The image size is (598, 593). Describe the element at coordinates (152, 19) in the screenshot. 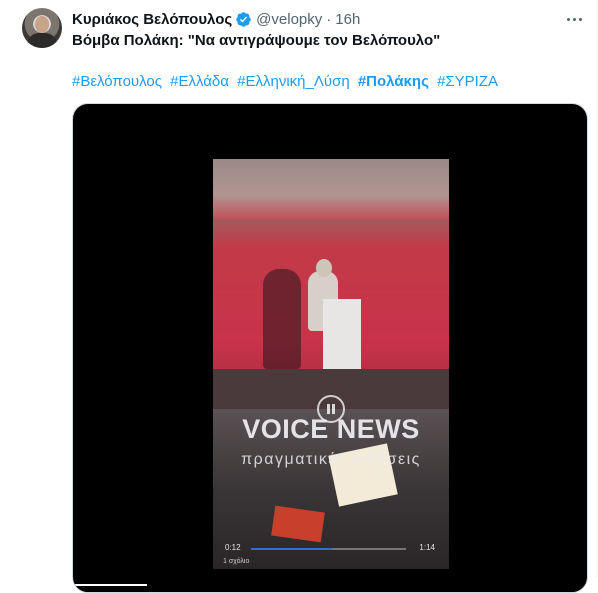

I see `author-name: Κυριάκος Βελόπουλος` at that location.